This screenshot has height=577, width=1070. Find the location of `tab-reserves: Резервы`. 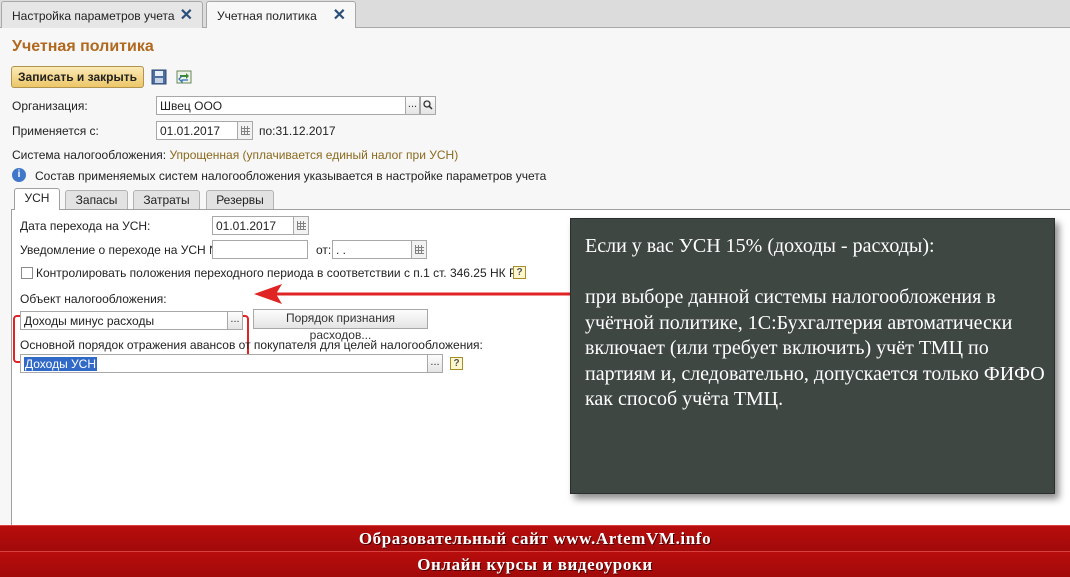

tab-reserves: Резервы is located at coordinates (240, 199).